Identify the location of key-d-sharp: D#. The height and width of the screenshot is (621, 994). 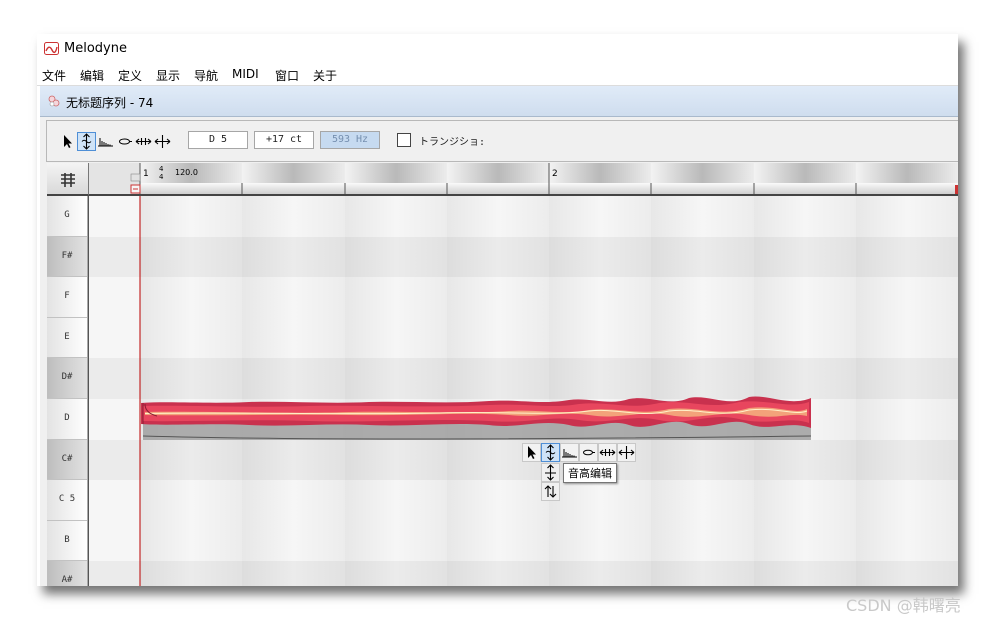
(67, 378).